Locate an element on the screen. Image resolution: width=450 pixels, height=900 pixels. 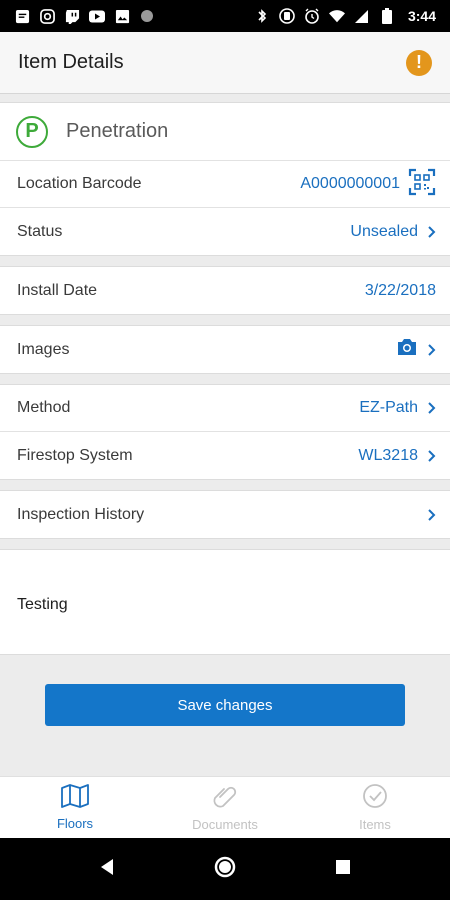
back-icon is located at coordinates (107, 869).